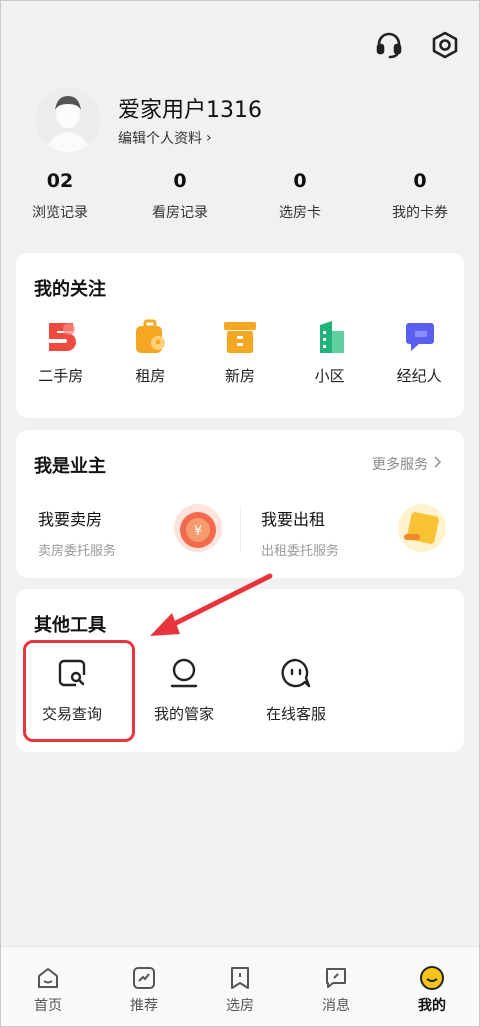 Image resolution: width=480 pixels, height=1027 pixels. What do you see at coordinates (144, 978) in the screenshot?
I see `recommend-icon` at bounding box center [144, 978].